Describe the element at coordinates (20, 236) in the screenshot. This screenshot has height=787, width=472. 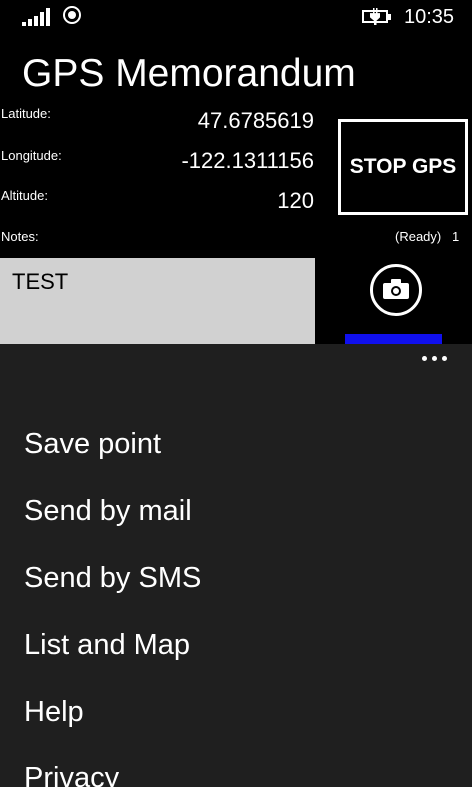
I see `notes-label: Notes:` at that location.